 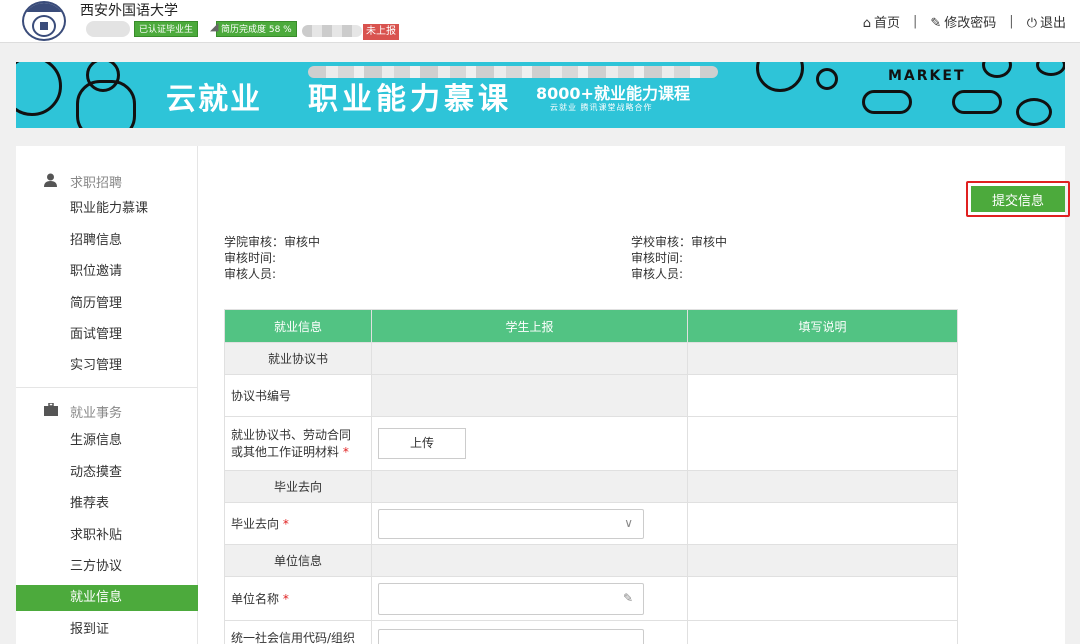 I want to click on field-label: 毕业去向 *, so click(x=298, y=523).